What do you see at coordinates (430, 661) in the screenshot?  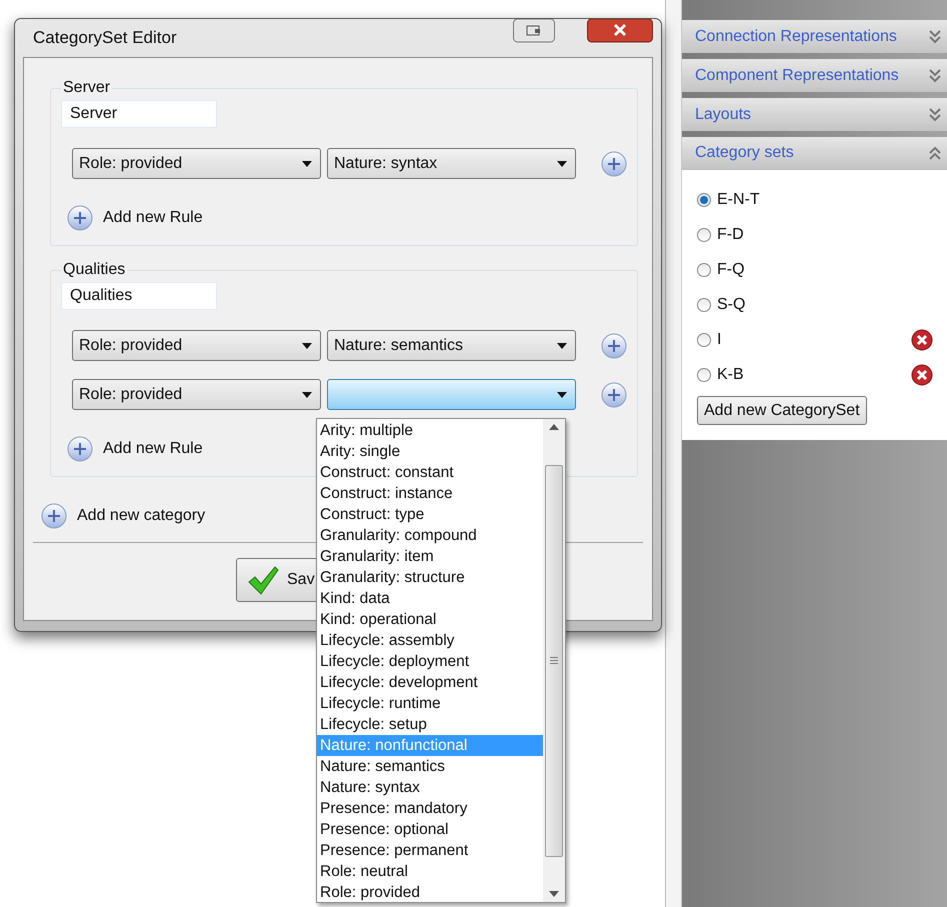 I see `dropdown-option: Lifecycle: deployment` at bounding box center [430, 661].